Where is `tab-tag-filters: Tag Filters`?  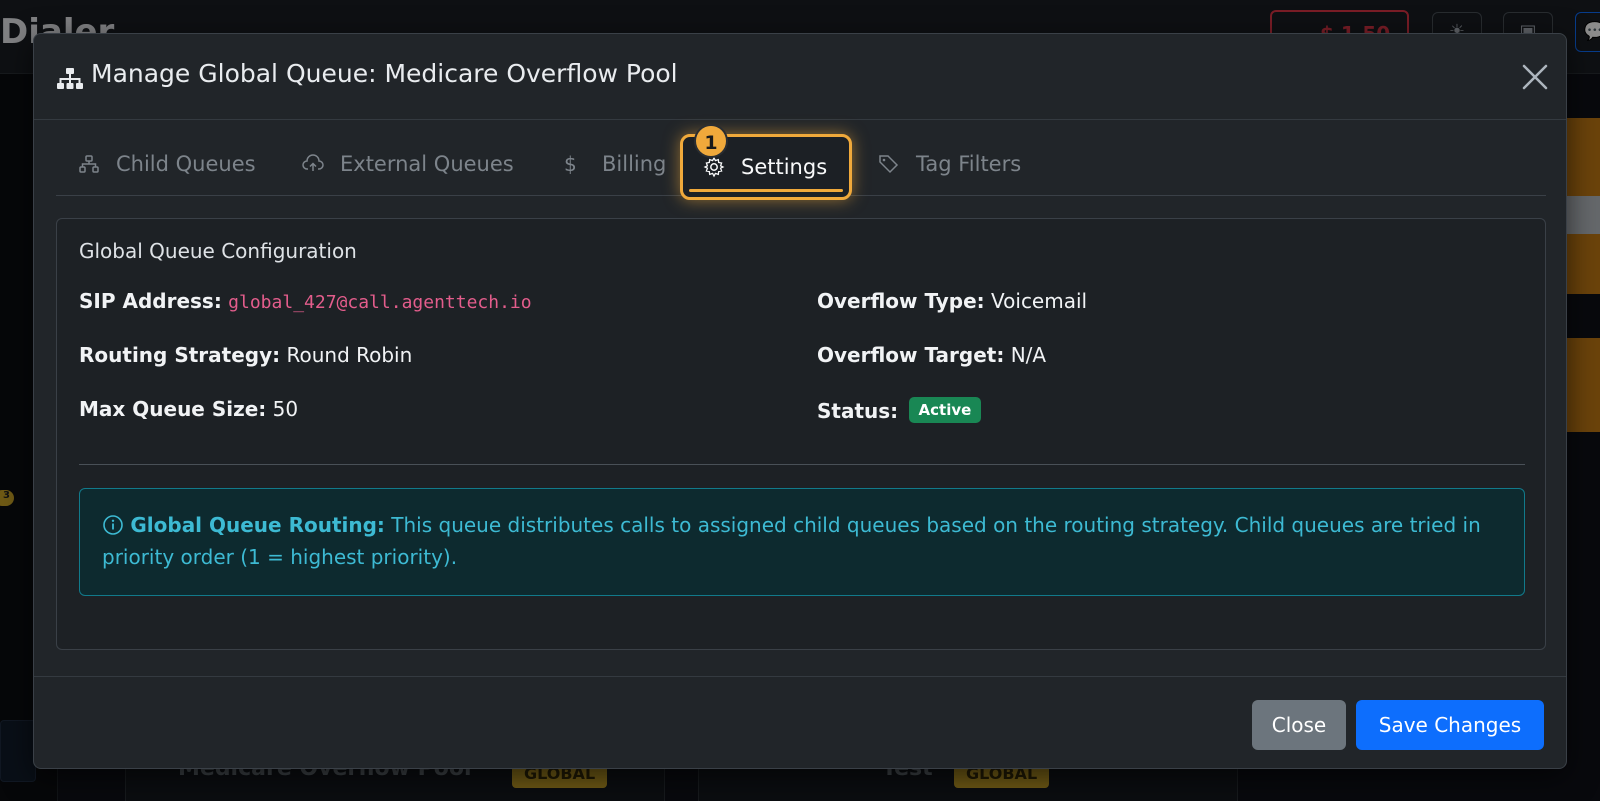
tab-tag-filters: Tag Filters is located at coordinates (949, 164).